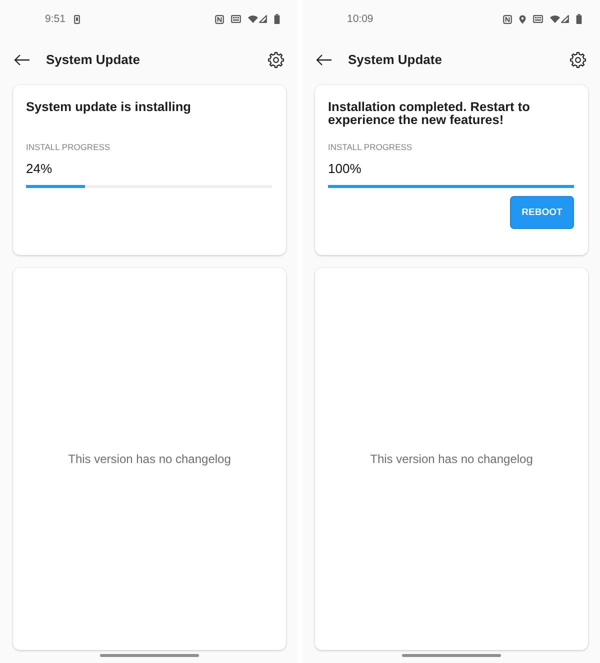 This screenshot has height=663, width=600. What do you see at coordinates (77, 19) in the screenshot?
I see `phone-icon` at bounding box center [77, 19].